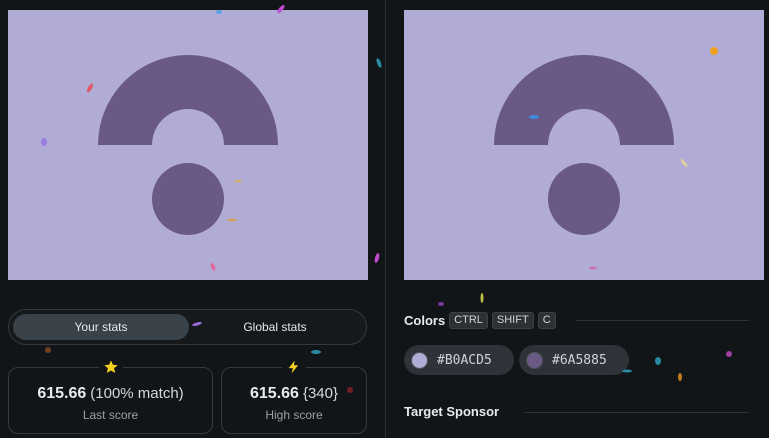 The height and width of the screenshot is (438, 769). What do you see at coordinates (110, 367) in the screenshot?
I see `star-icon` at bounding box center [110, 367].